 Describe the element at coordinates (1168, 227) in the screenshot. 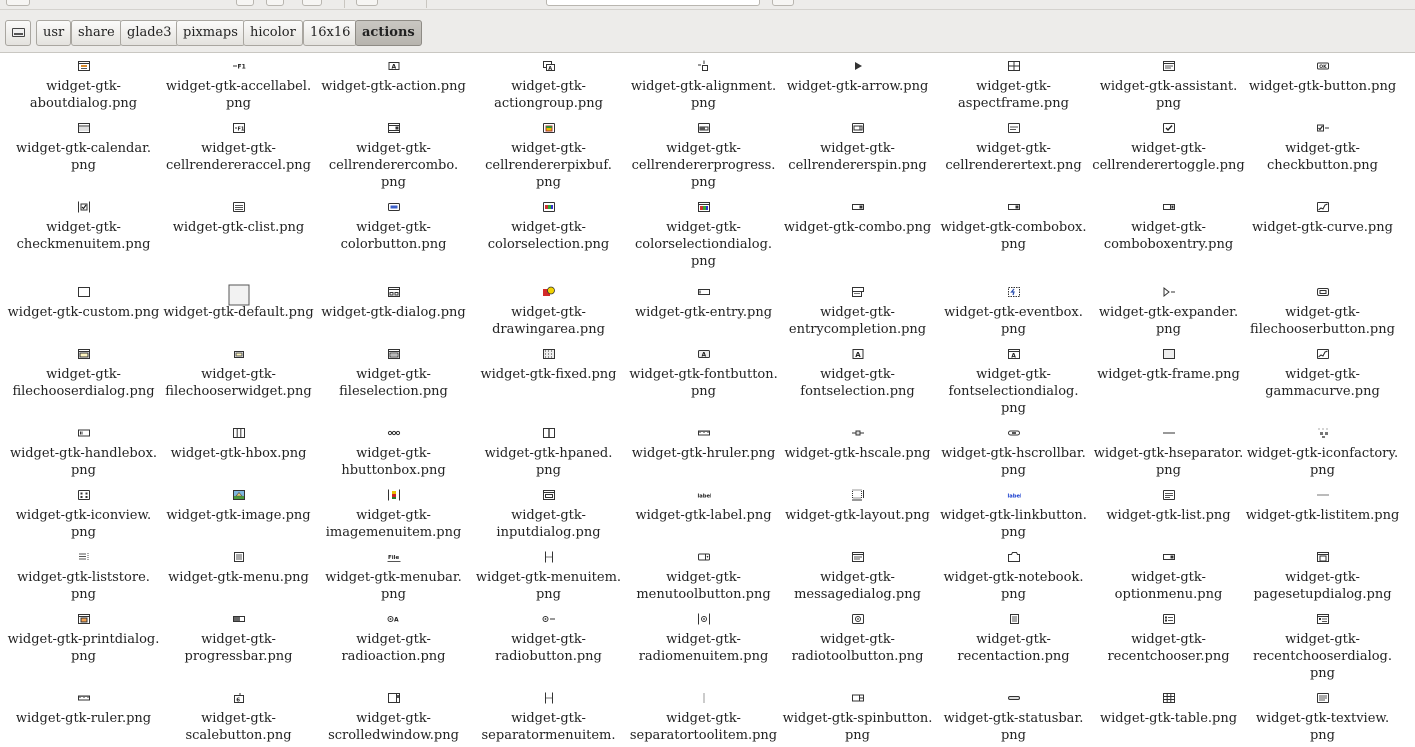

I see `file-item-comboboxentry: widget-gtk-comboboxentry.png` at that location.